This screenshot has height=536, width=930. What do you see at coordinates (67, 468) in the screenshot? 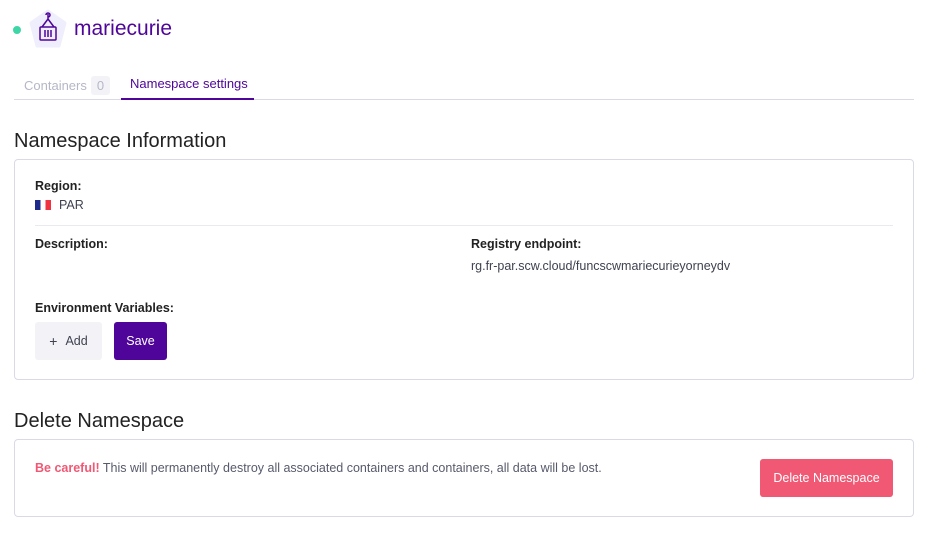
I see `warning-emphasis: Be careful!` at bounding box center [67, 468].